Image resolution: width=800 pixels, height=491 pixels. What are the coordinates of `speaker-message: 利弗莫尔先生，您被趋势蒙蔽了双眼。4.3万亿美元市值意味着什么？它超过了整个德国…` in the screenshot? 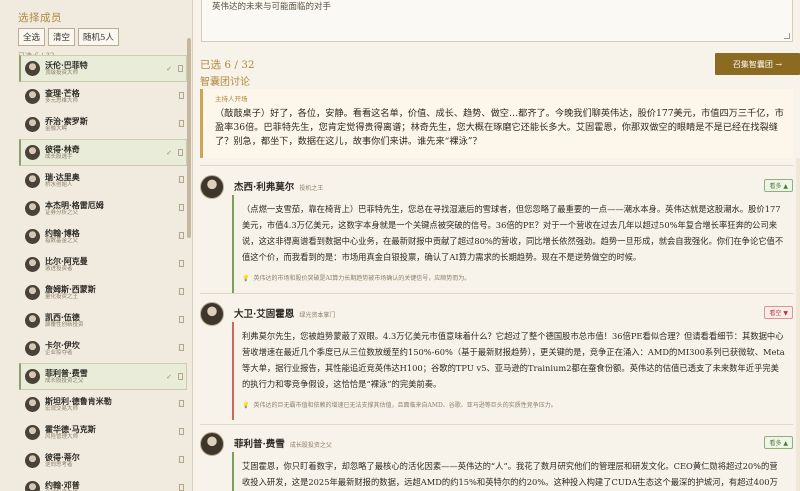 It's located at (512, 371).